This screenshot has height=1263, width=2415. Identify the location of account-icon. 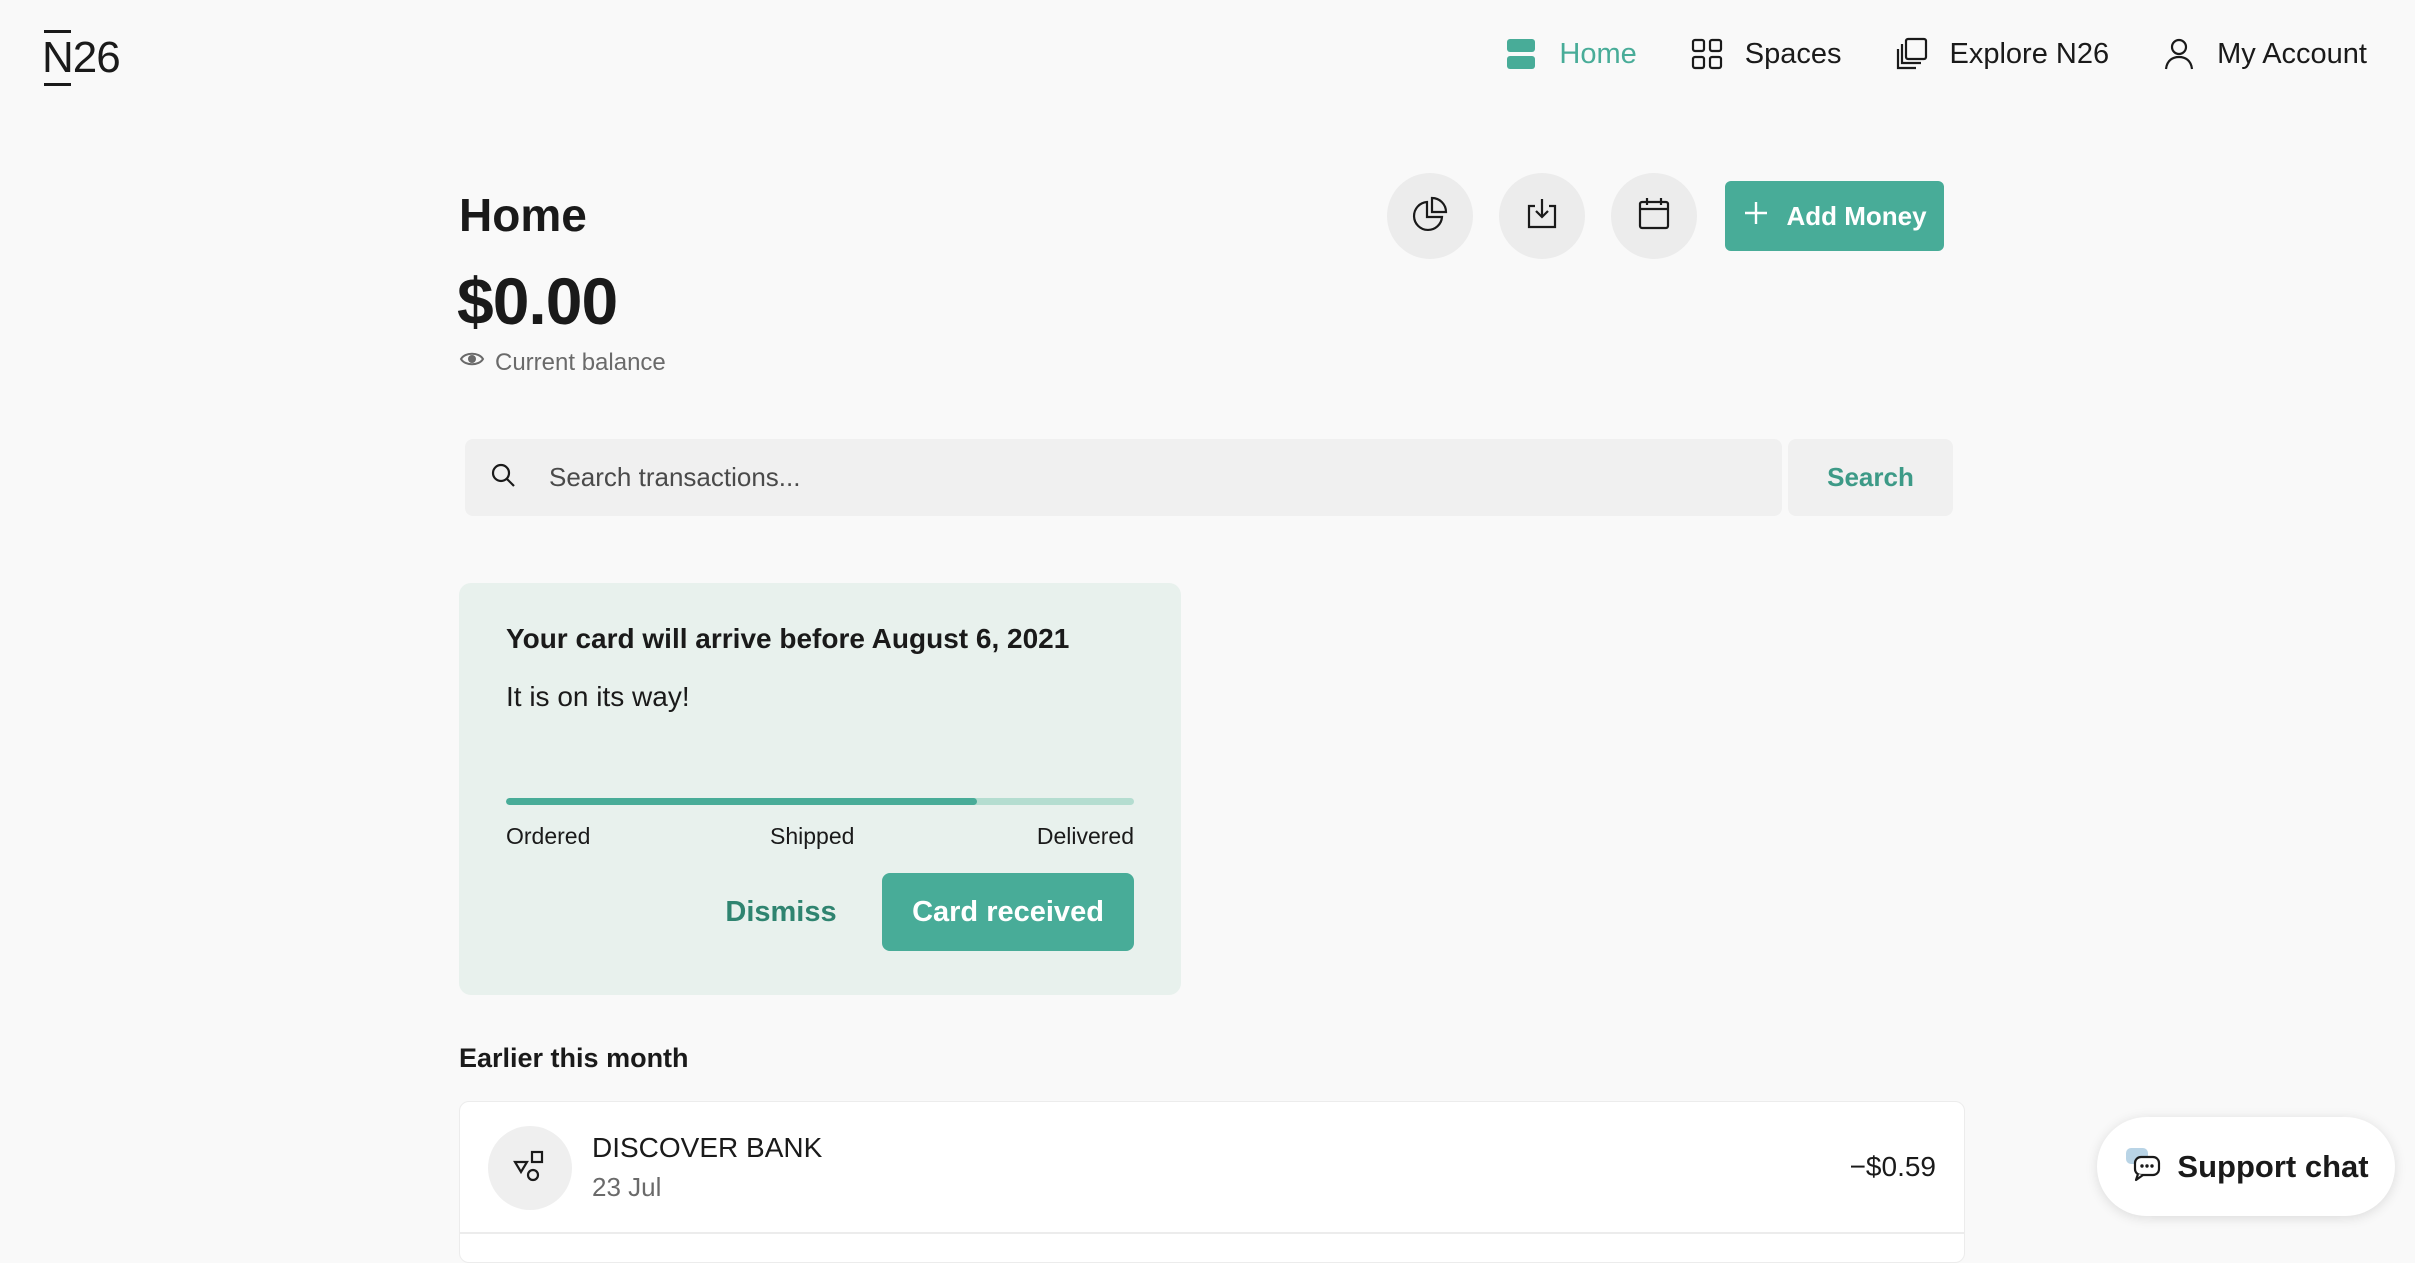
(2179, 54).